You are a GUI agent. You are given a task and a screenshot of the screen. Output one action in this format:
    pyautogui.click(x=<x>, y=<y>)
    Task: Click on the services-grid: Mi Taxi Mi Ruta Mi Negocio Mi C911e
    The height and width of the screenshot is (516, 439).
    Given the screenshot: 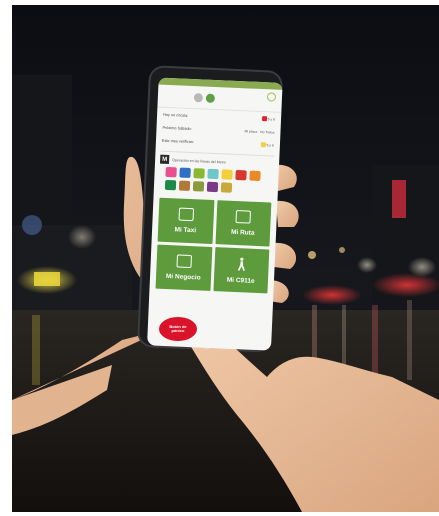 What is the action you would take?
    pyautogui.click(x=213, y=245)
    